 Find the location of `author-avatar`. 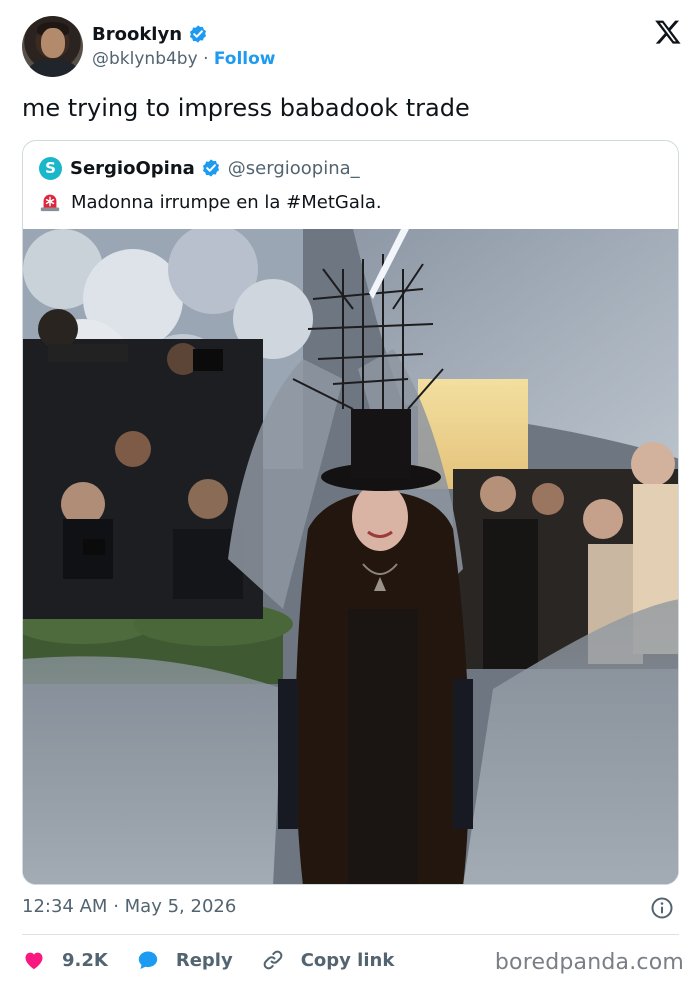

author-avatar is located at coordinates (52, 46).